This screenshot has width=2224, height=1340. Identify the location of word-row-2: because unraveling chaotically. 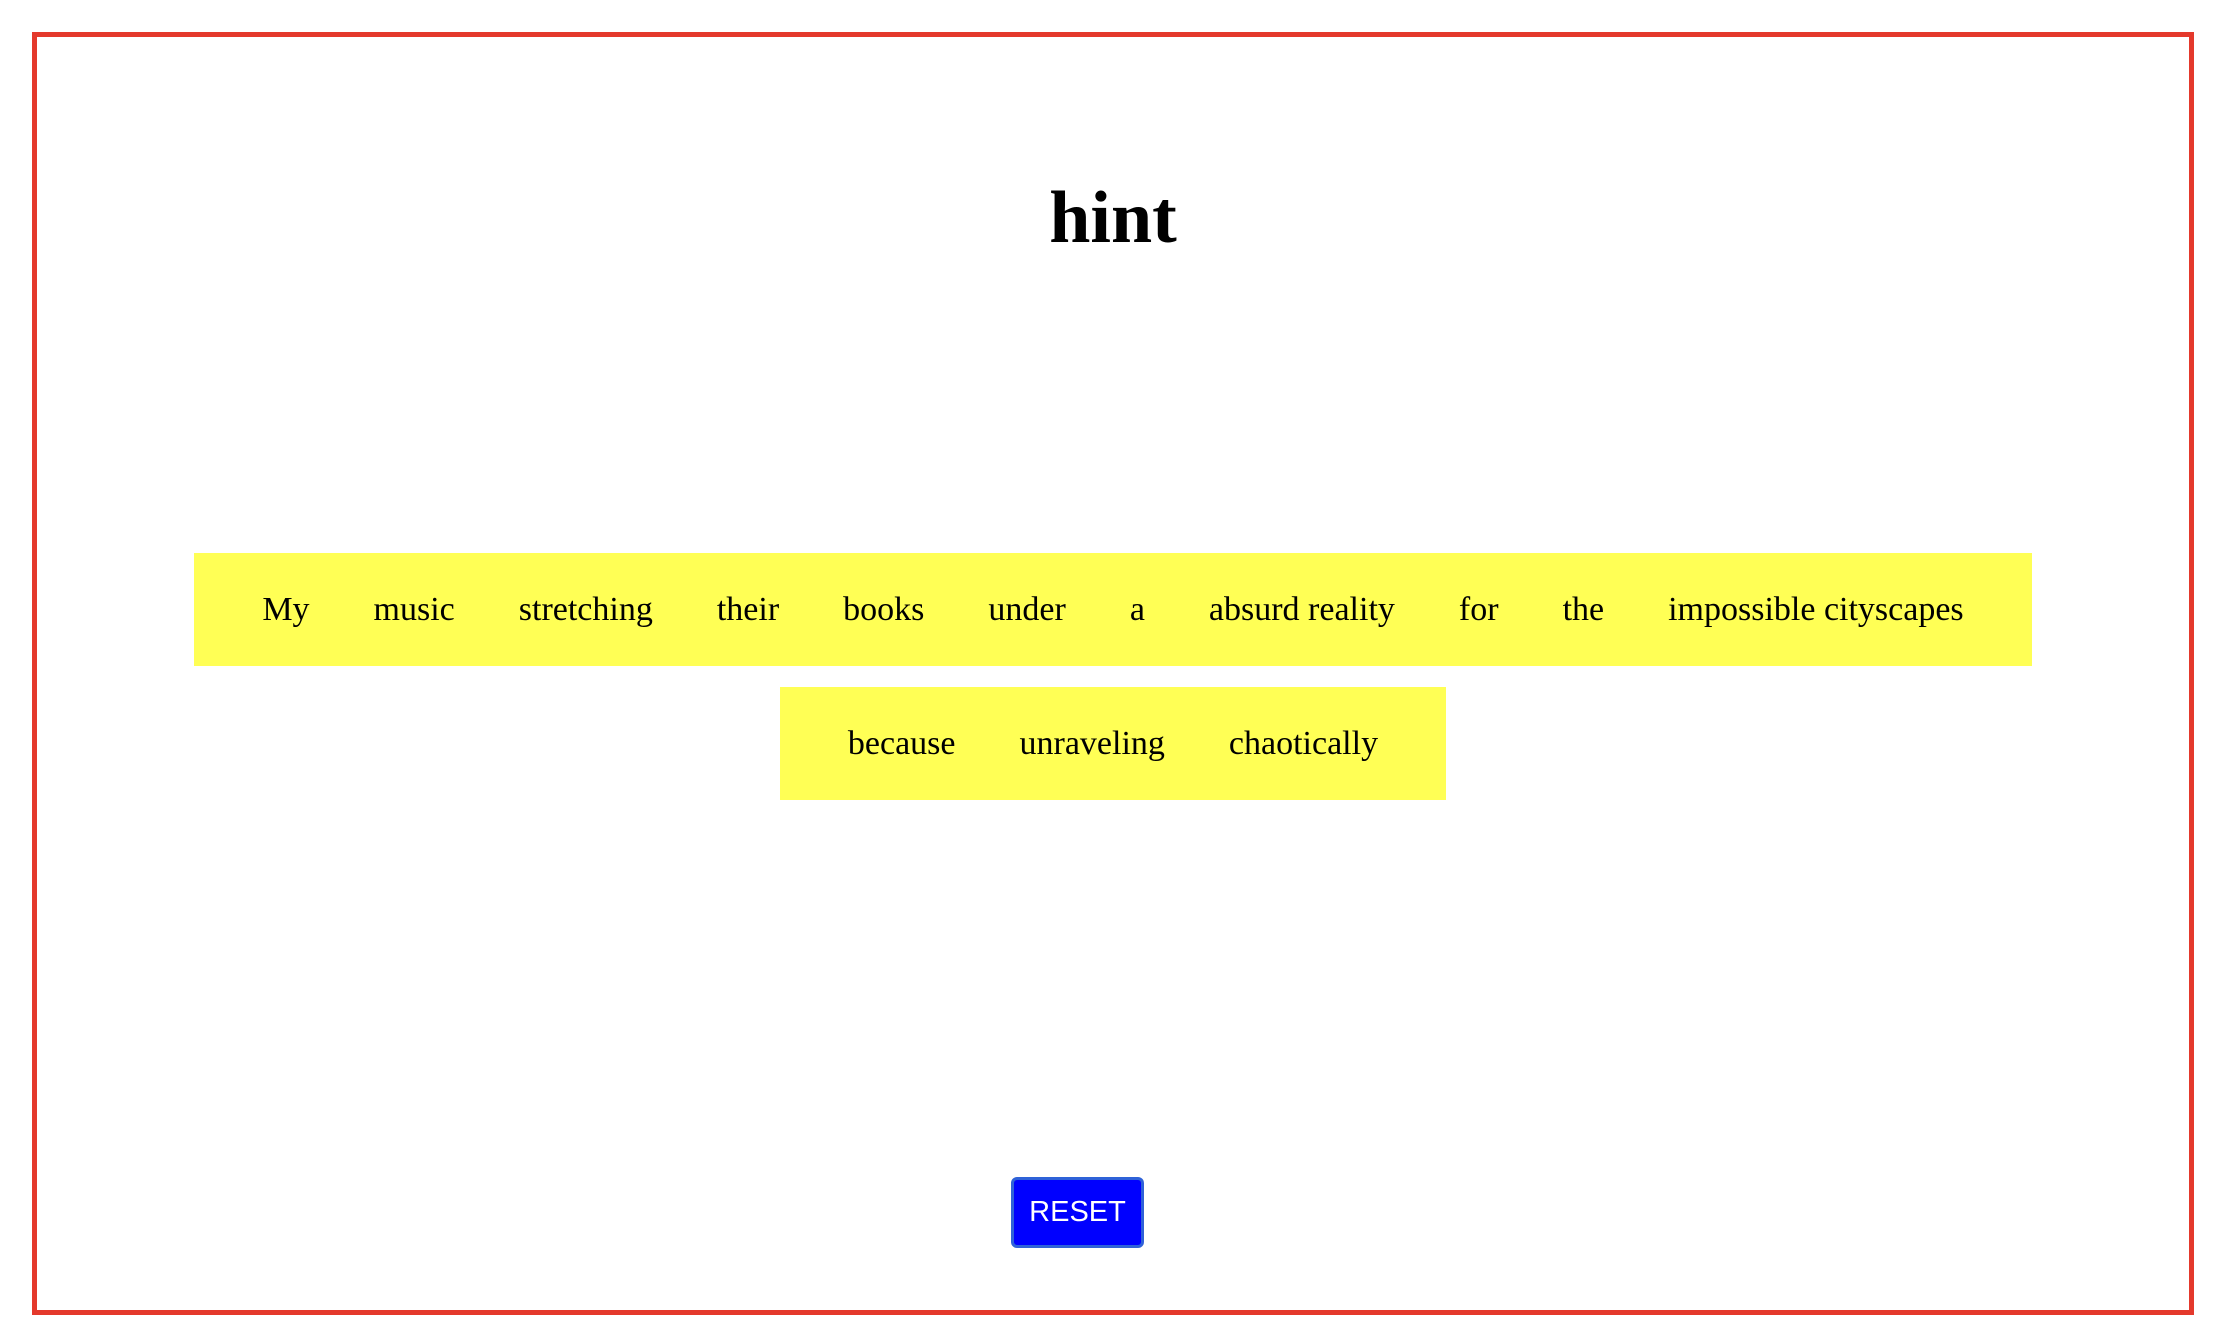
(1113, 743).